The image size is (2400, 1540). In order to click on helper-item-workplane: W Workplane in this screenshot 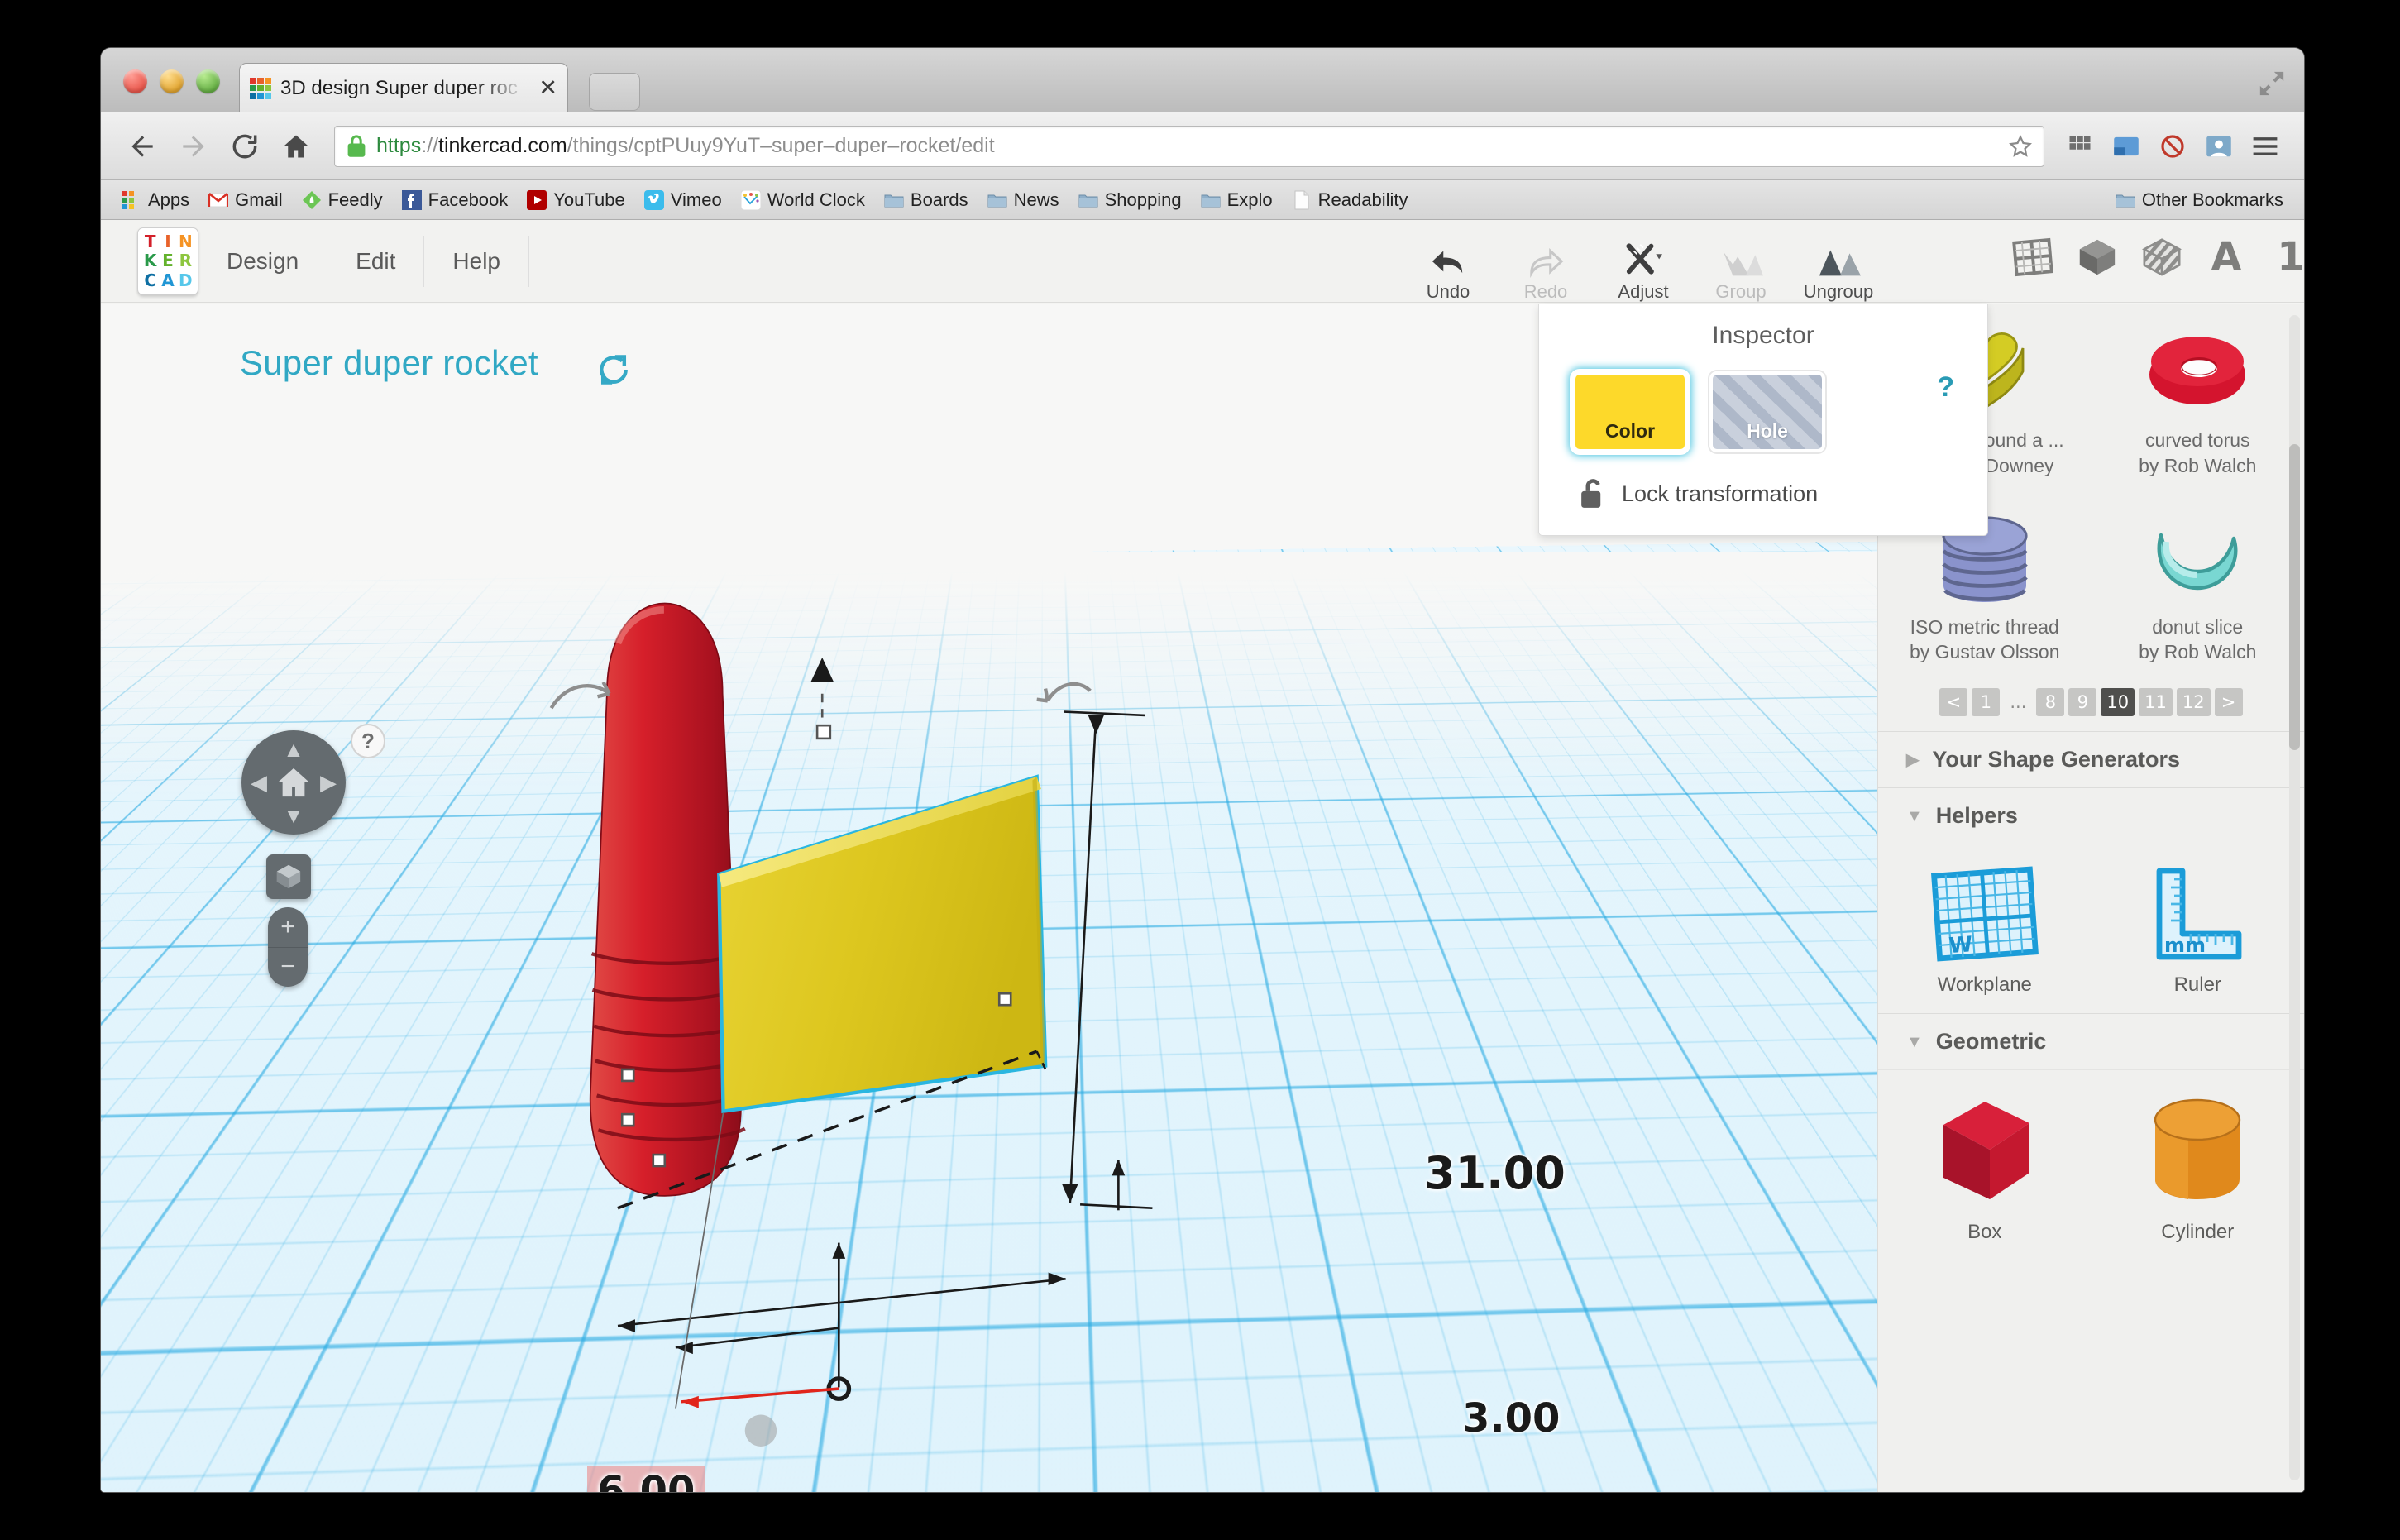, I will do `click(1985, 928)`.